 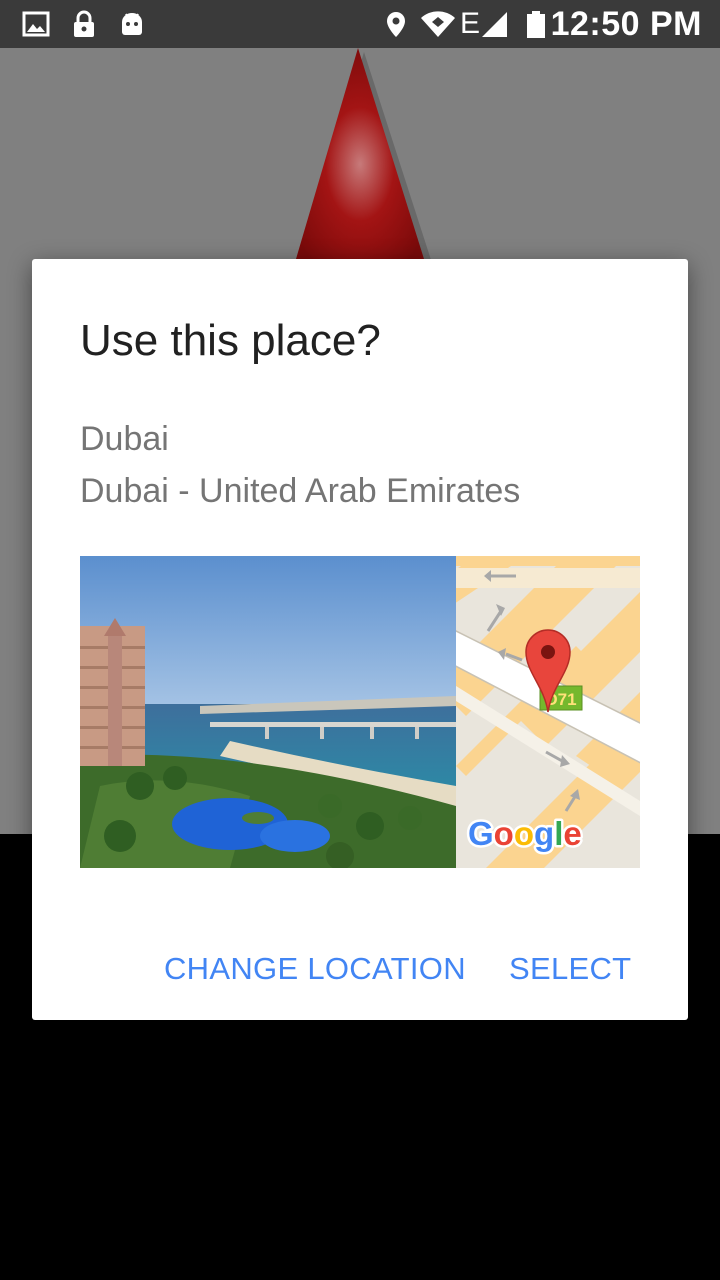 I want to click on dialog-title: Use this place?, so click(x=230, y=340).